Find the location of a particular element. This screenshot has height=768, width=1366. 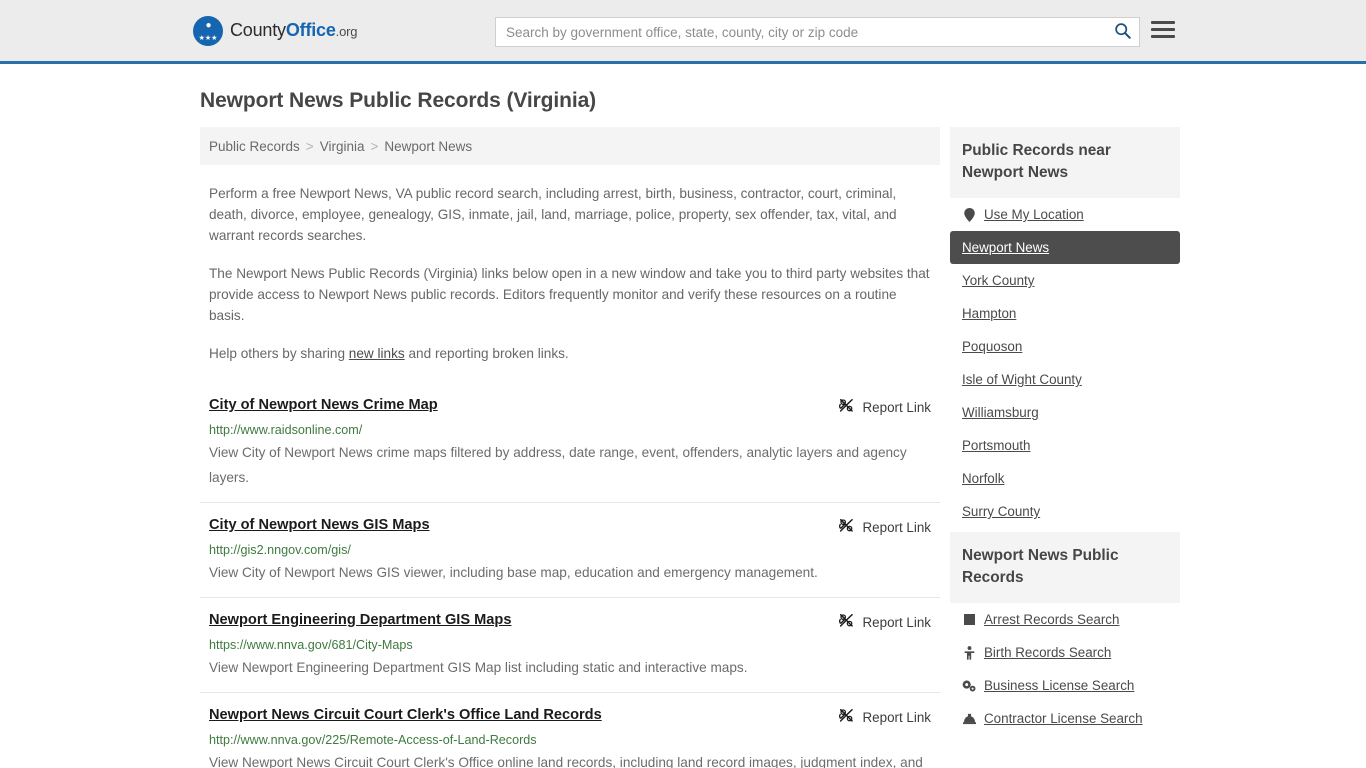

result-url: http://gis2.nngov.com/gis/ is located at coordinates (570, 550).